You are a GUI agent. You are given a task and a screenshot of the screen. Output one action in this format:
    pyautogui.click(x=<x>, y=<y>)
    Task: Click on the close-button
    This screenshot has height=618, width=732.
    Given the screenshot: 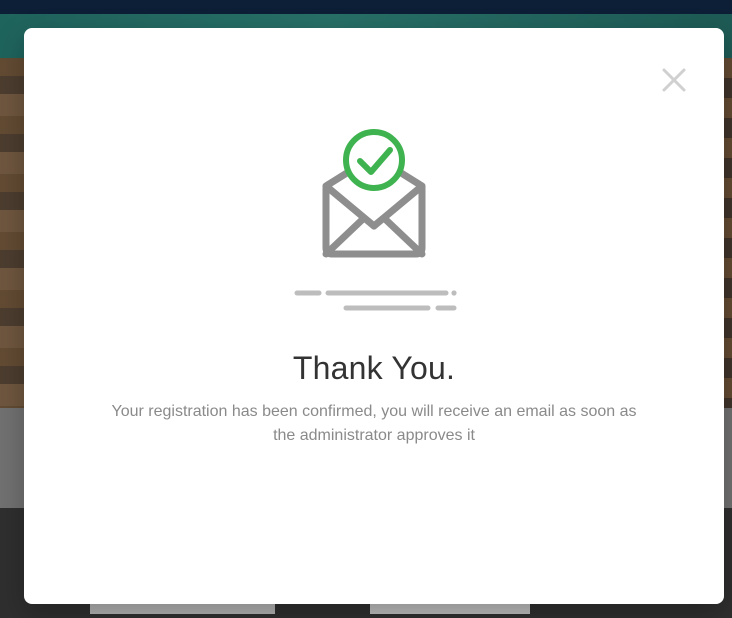 What is the action you would take?
    pyautogui.click(x=674, y=80)
    